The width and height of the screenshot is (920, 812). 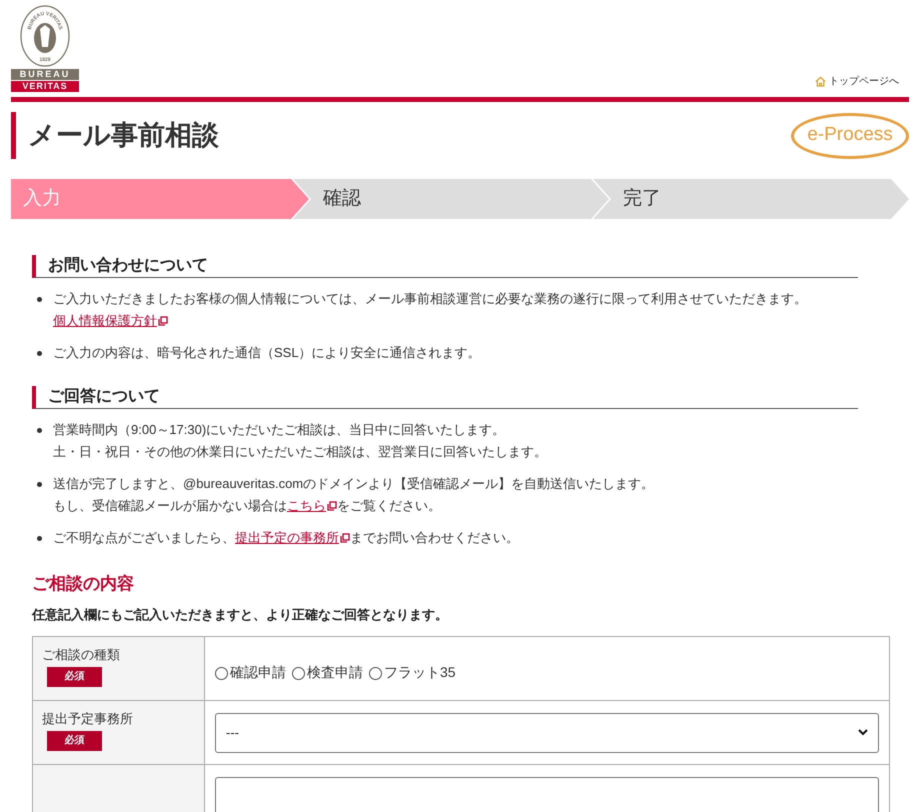 What do you see at coordinates (83, 584) in the screenshot?
I see `form-heading: ご相談の内容` at bounding box center [83, 584].